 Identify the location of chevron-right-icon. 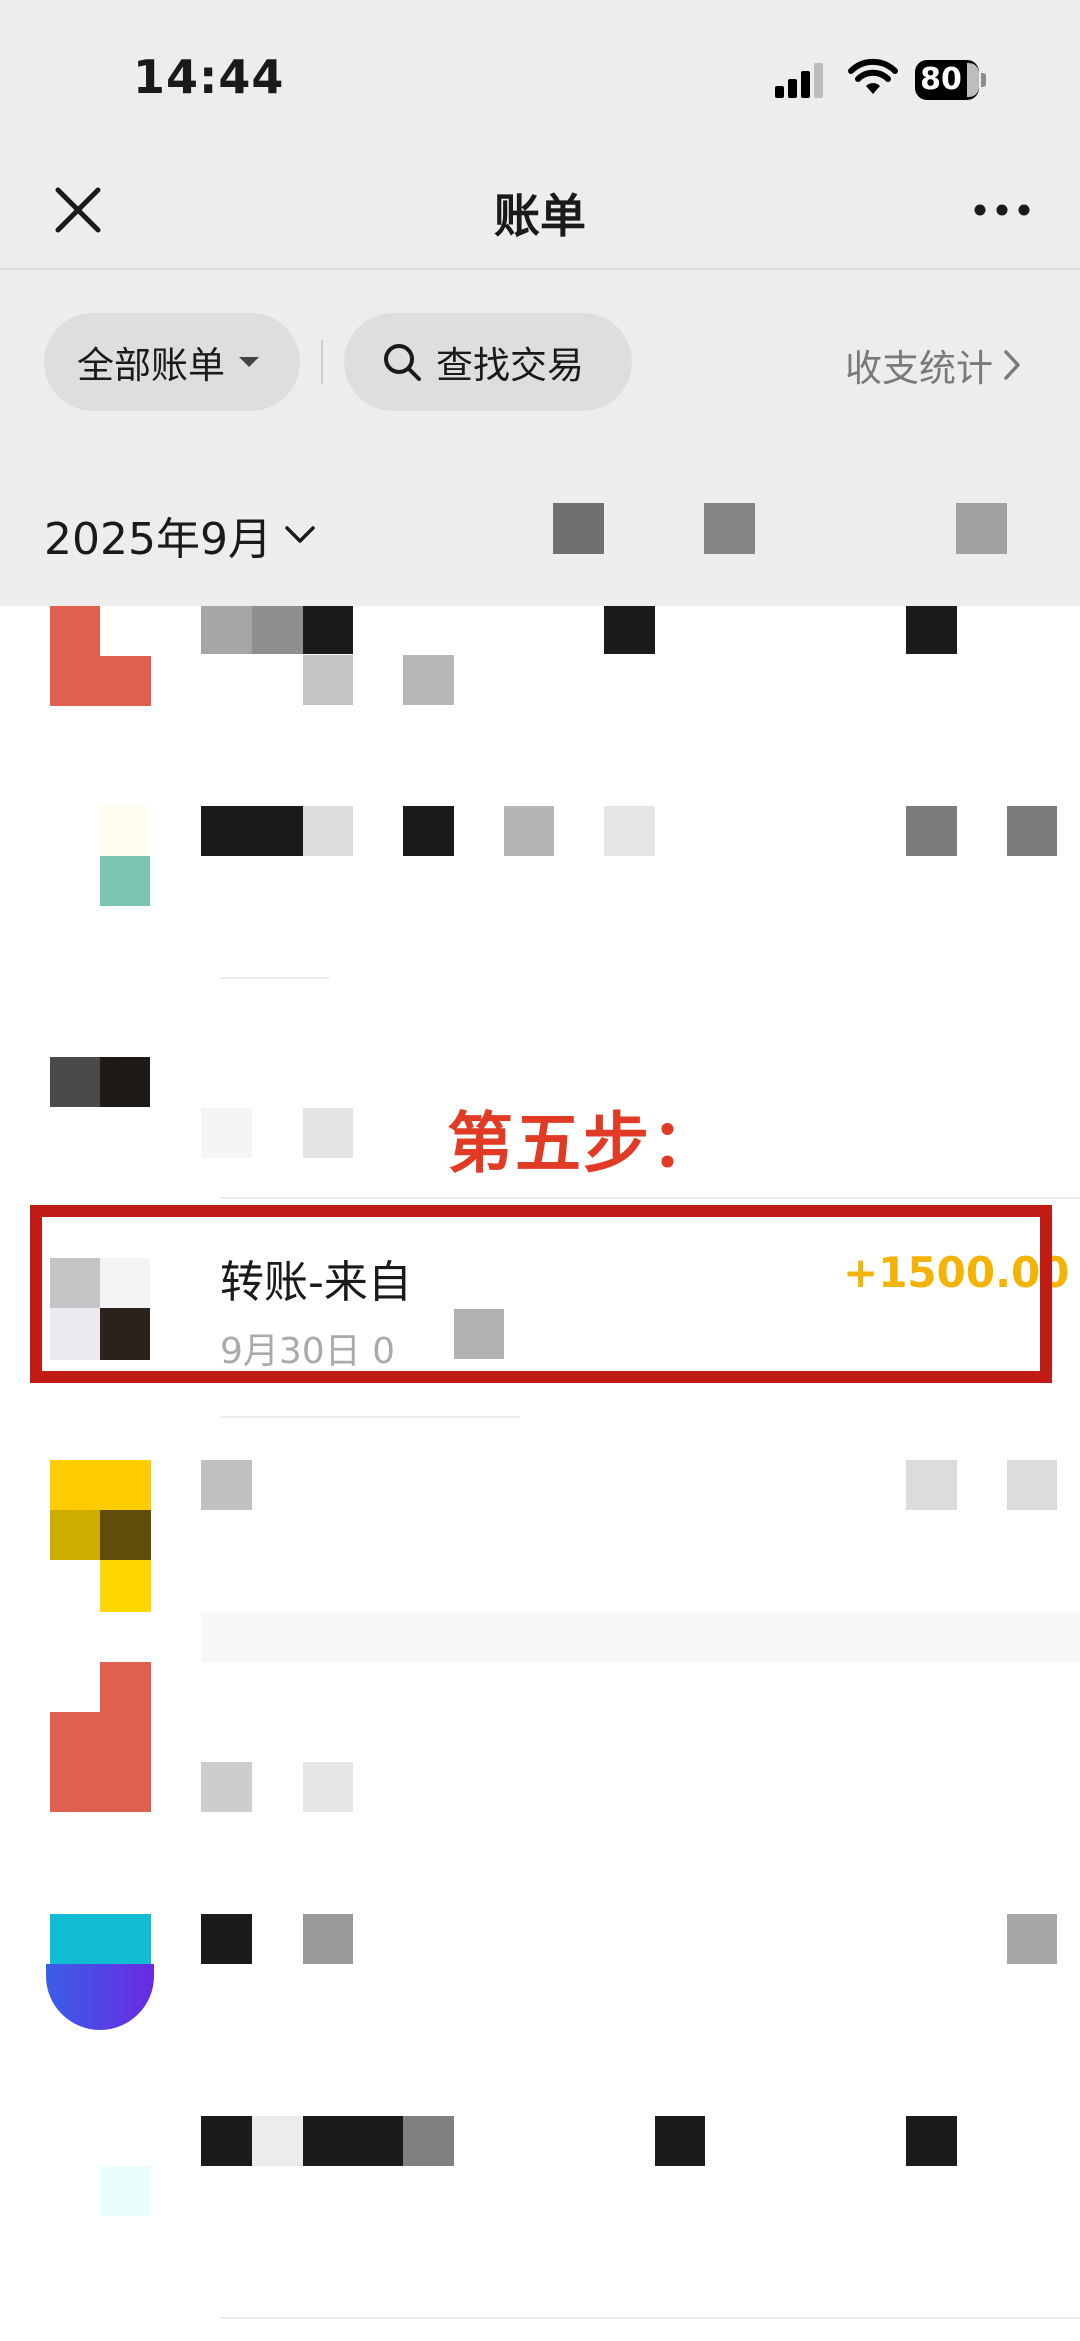
(1012, 365).